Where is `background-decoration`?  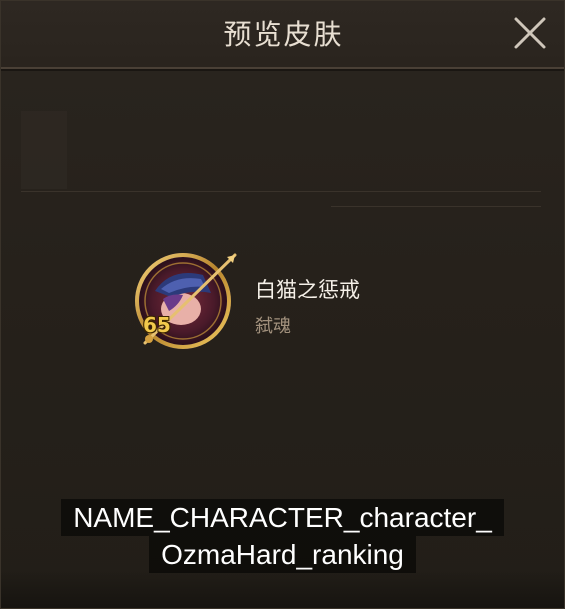 background-decoration is located at coordinates (44, 150).